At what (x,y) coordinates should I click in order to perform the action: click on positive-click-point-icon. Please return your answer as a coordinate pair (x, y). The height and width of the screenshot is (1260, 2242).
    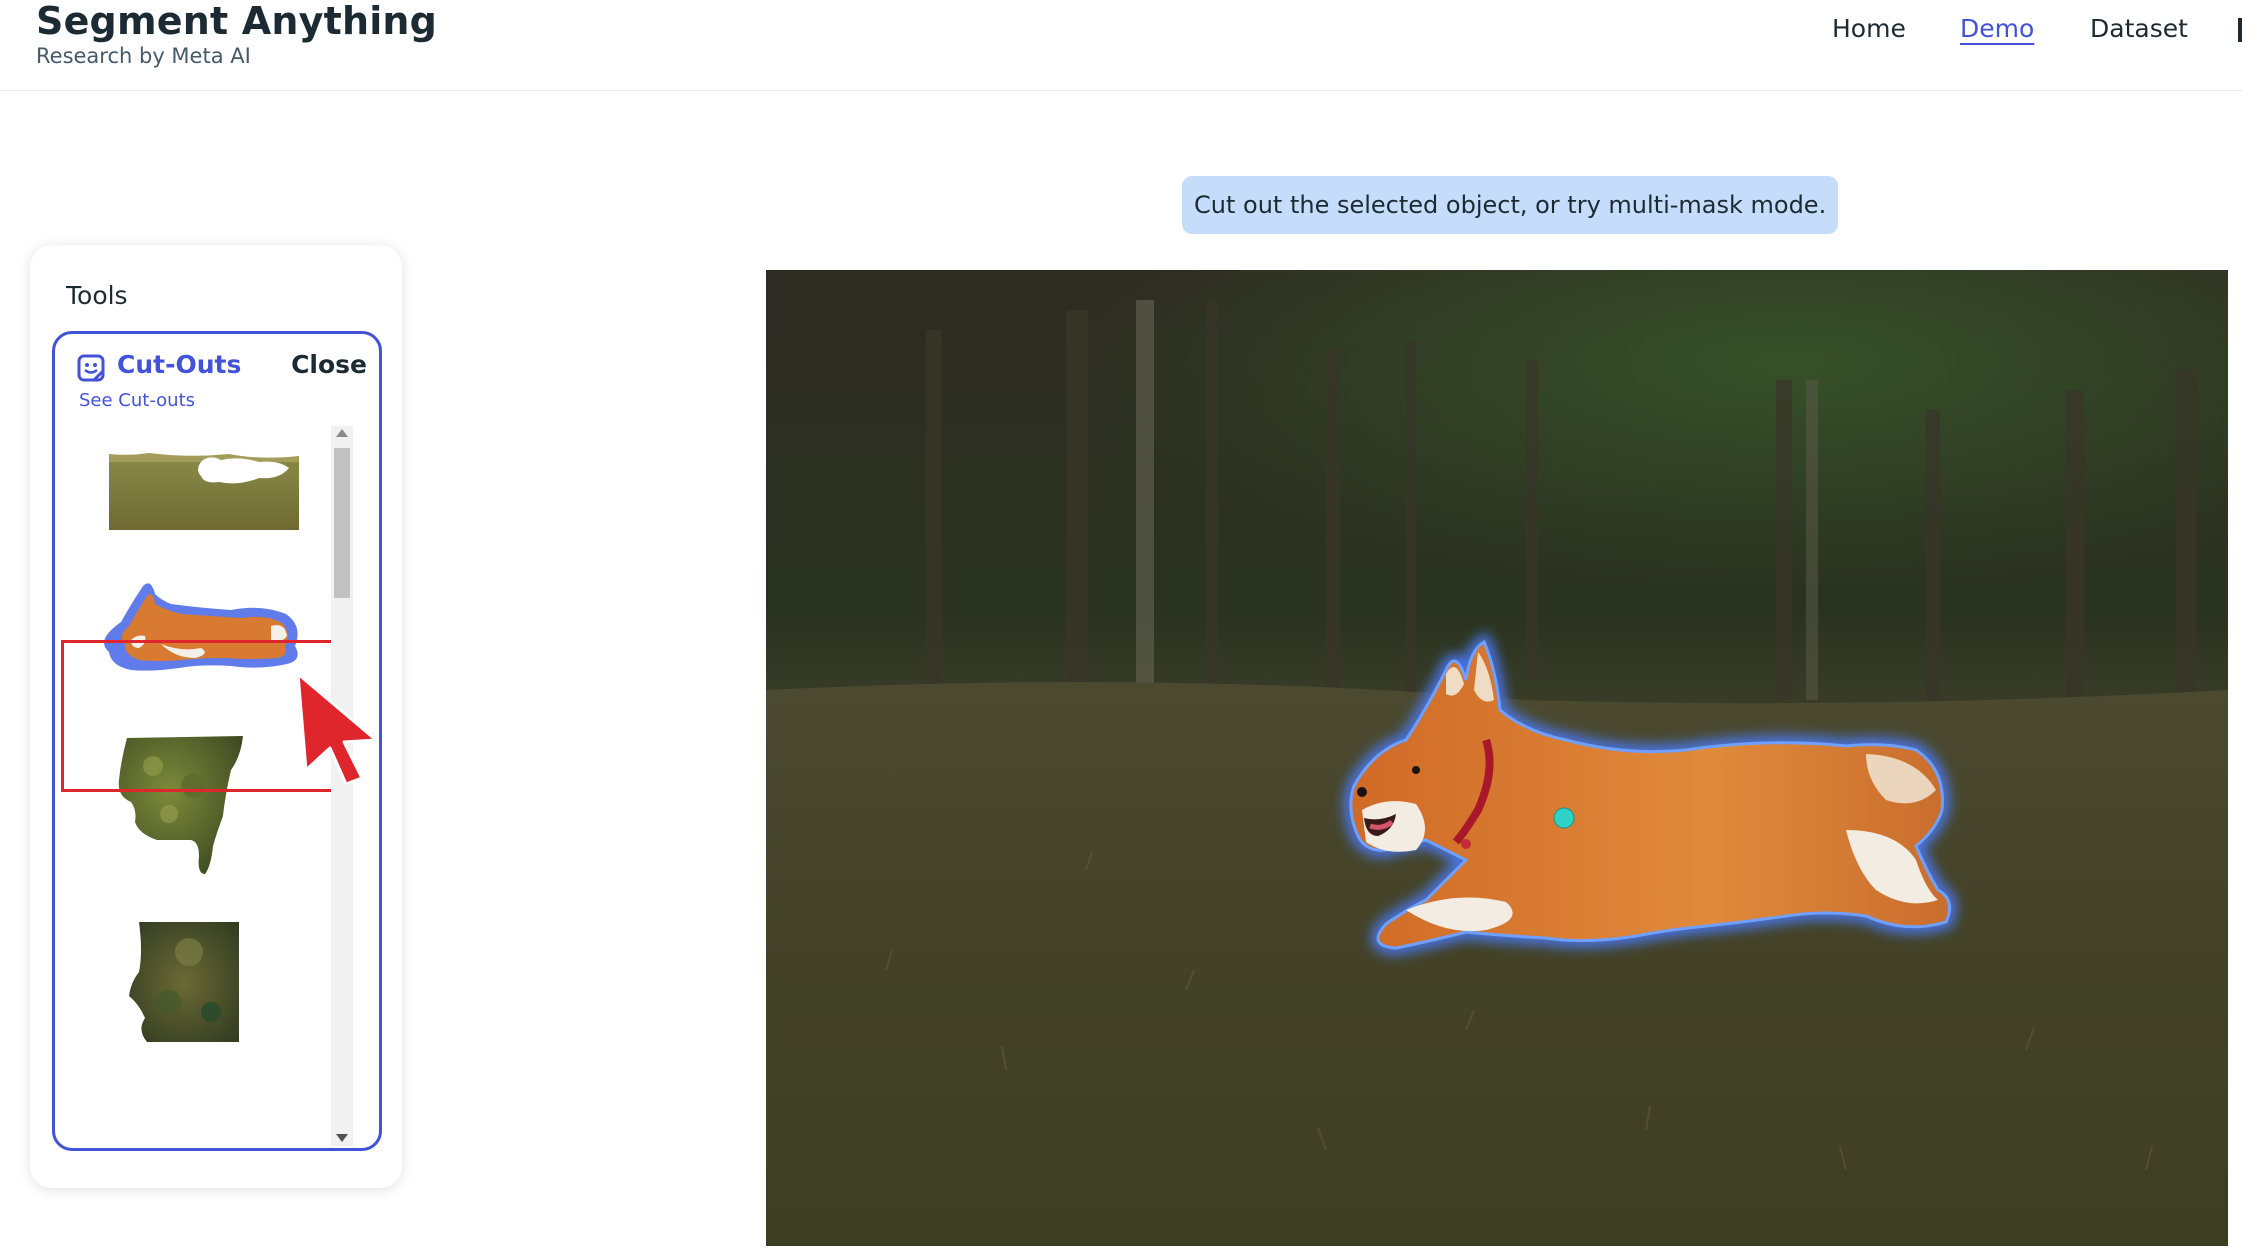
    Looking at the image, I should click on (1564, 818).